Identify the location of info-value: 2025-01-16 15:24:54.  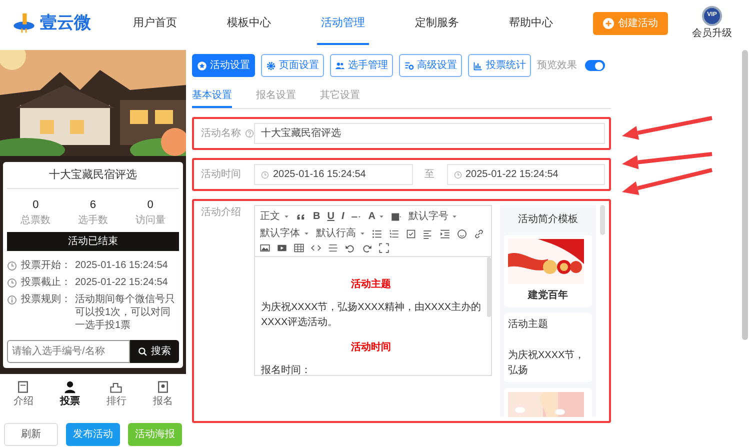
(121, 265).